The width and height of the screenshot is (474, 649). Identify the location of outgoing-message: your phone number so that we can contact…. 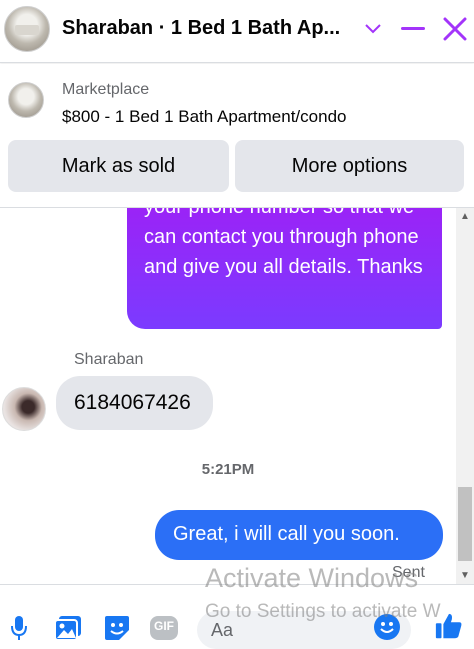
(284, 268).